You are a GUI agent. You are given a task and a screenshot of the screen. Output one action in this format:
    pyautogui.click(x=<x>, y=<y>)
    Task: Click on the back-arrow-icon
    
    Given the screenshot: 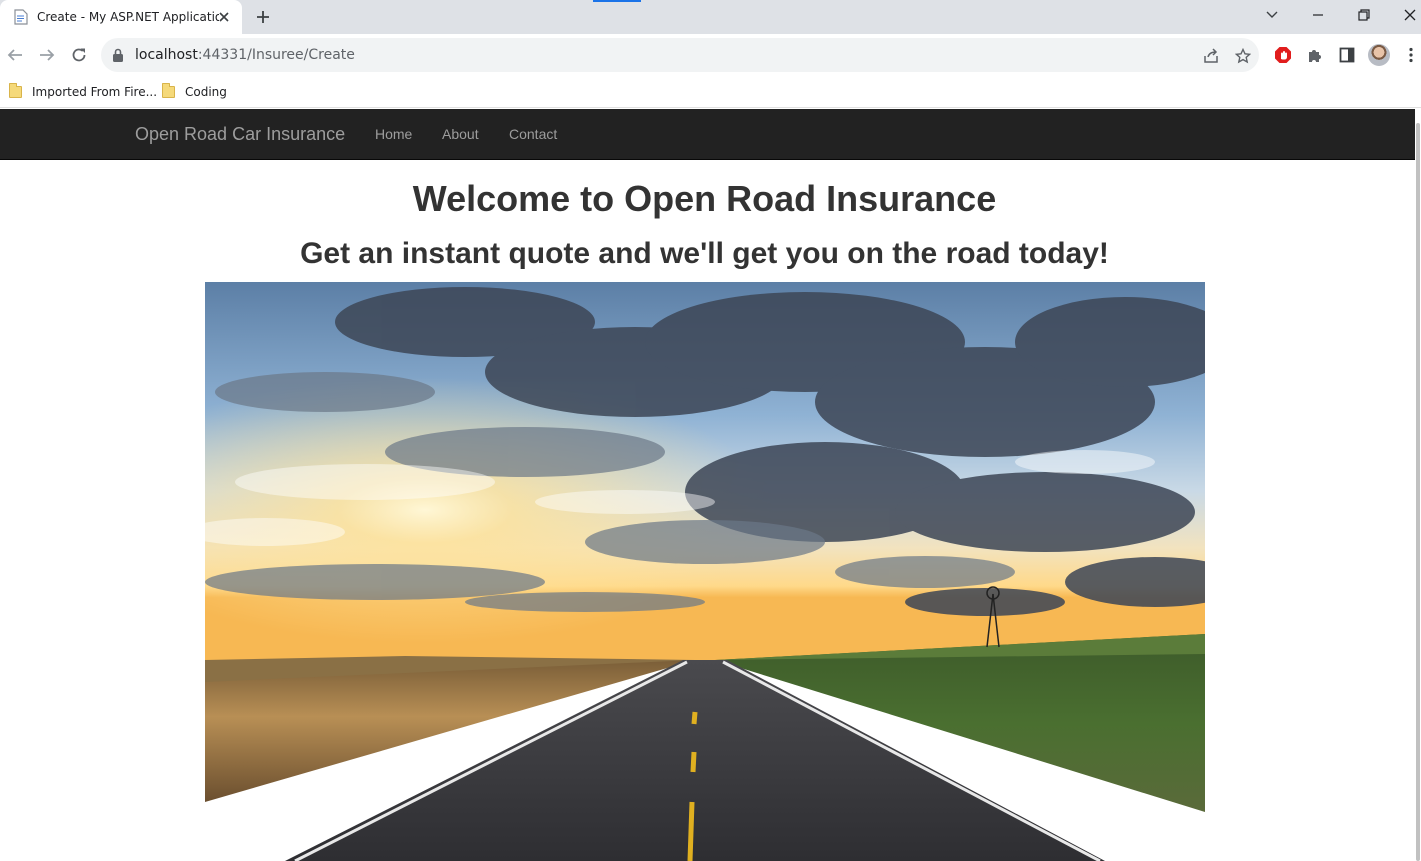 What is the action you would take?
    pyautogui.click(x=15, y=55)
    